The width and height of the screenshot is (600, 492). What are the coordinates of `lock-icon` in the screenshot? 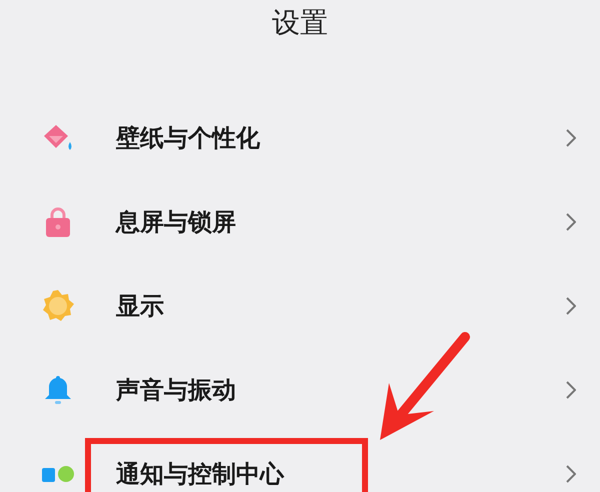 It's located at (58, 222).